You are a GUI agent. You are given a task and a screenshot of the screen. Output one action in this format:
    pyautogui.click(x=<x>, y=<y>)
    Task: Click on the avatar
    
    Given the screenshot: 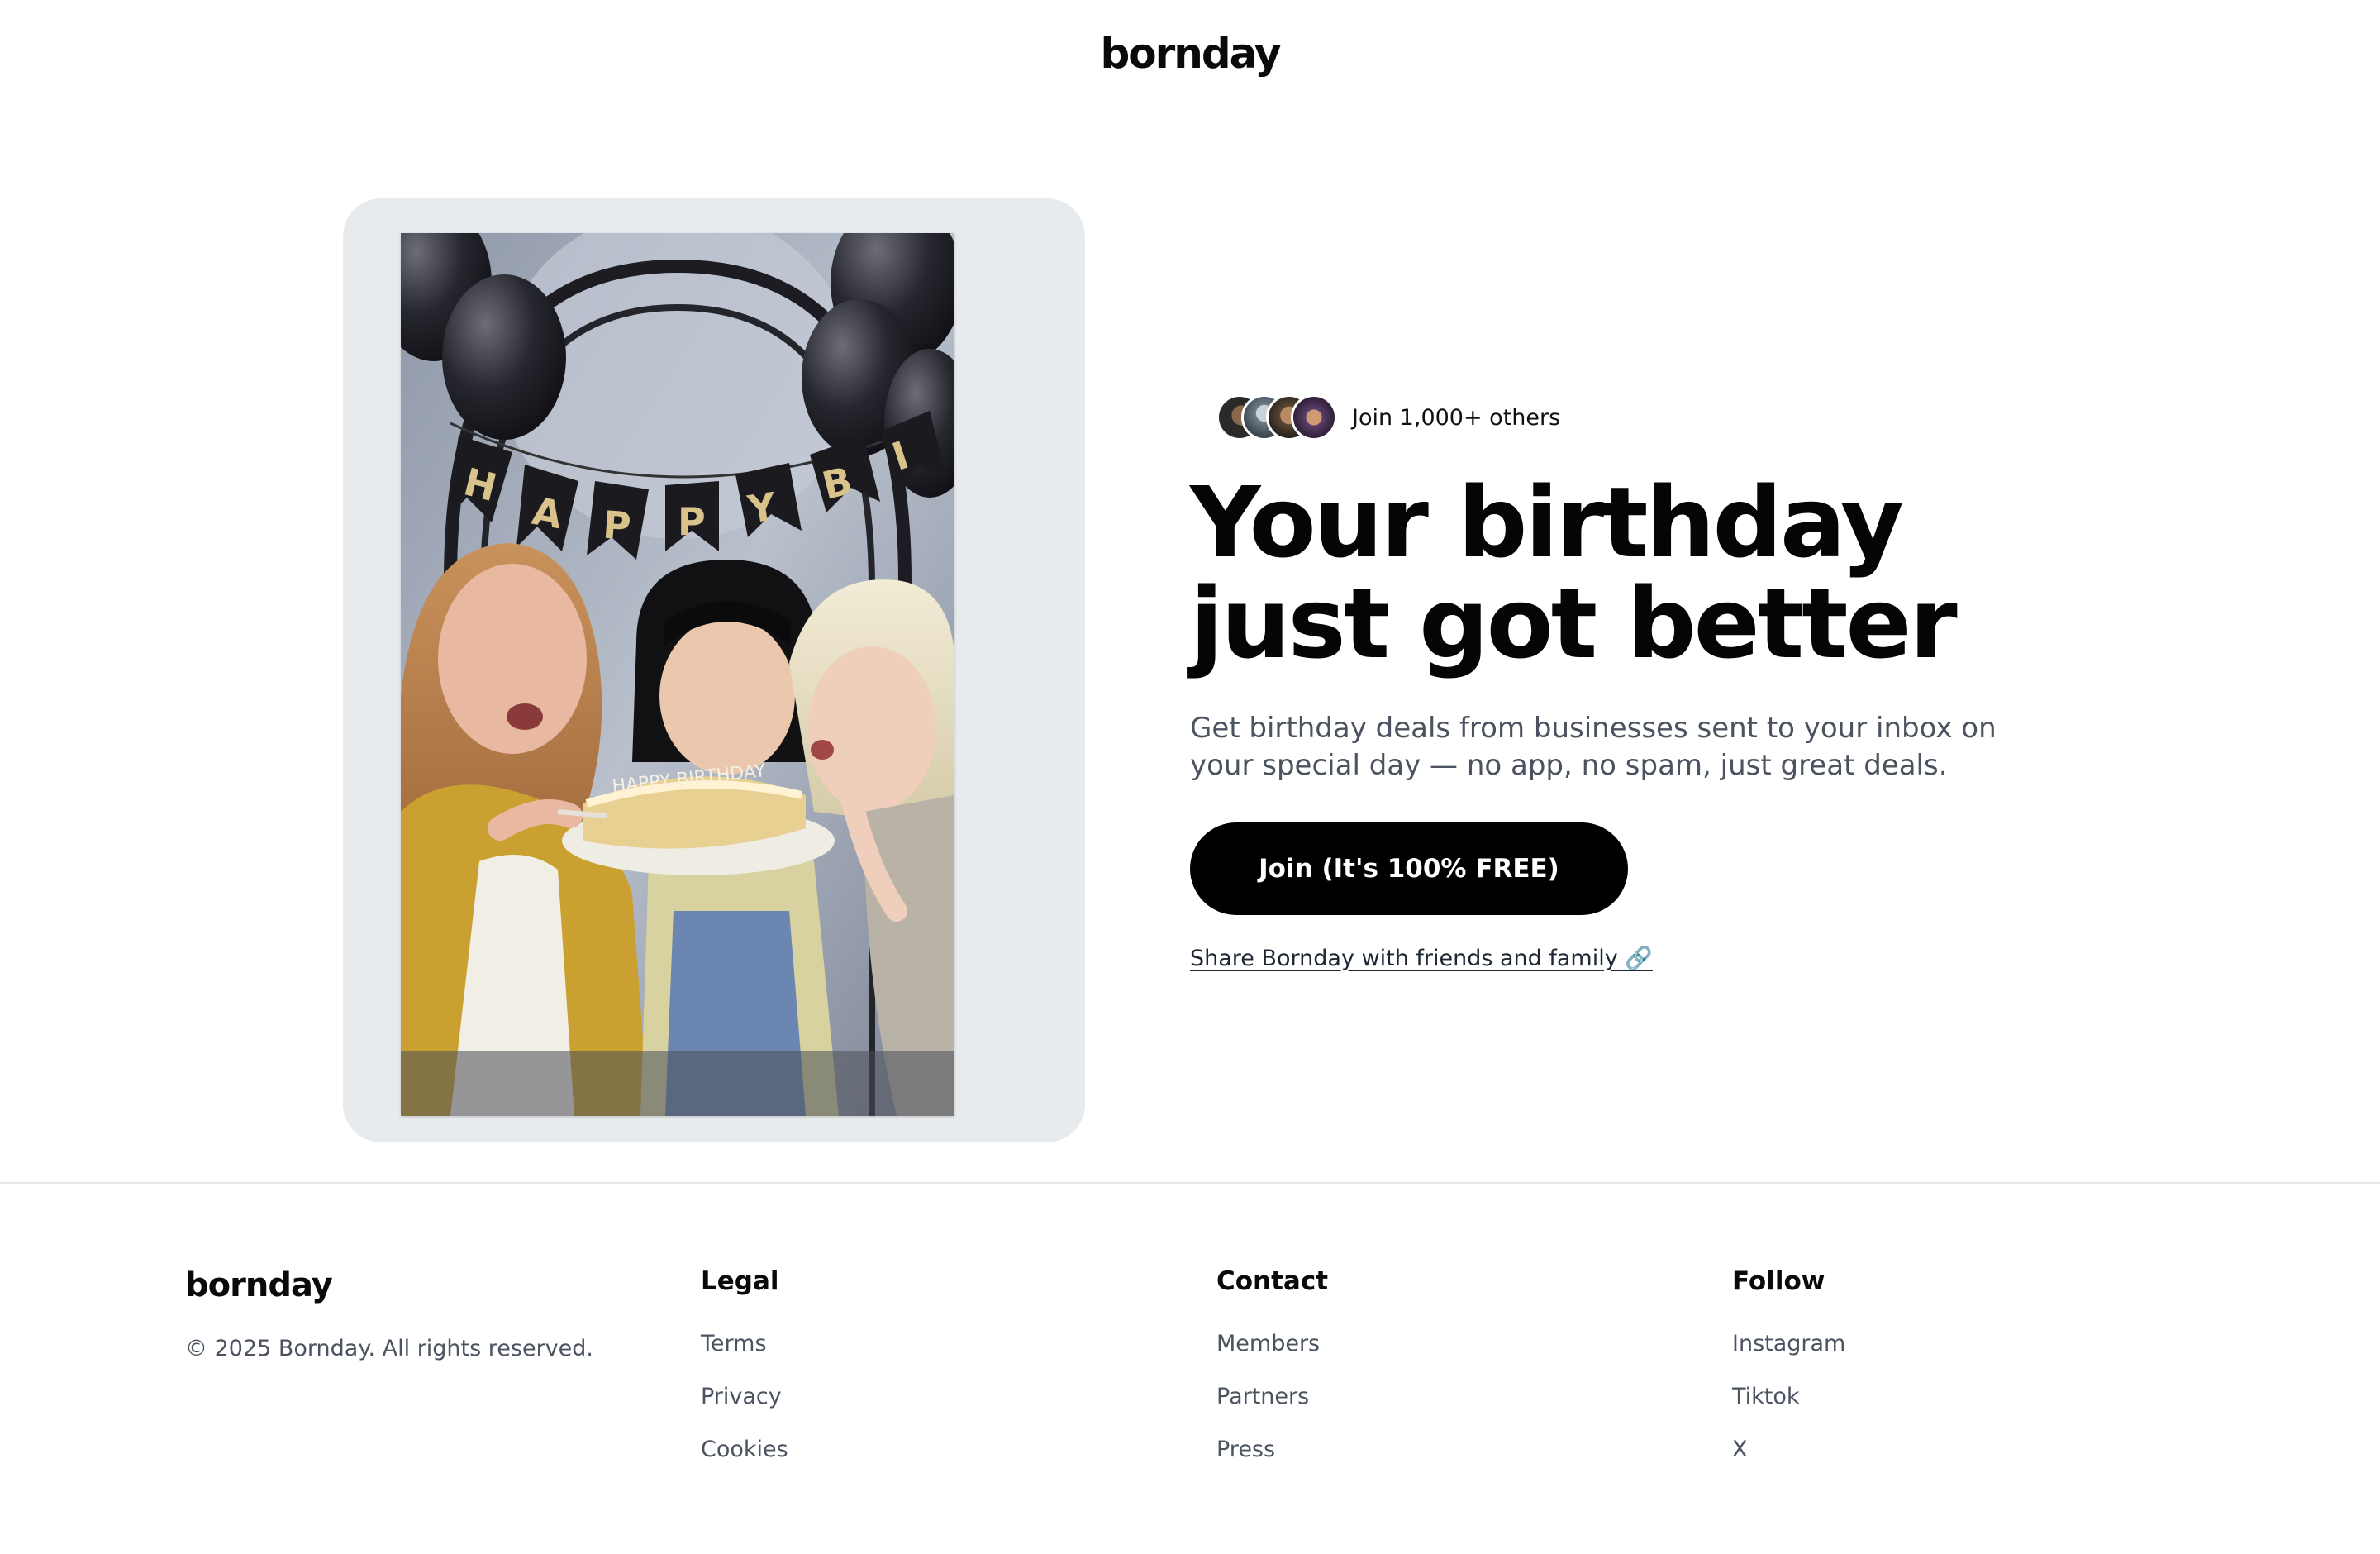 What is the action you would take?
    pyautogui.click(x=1314, y=417)
    